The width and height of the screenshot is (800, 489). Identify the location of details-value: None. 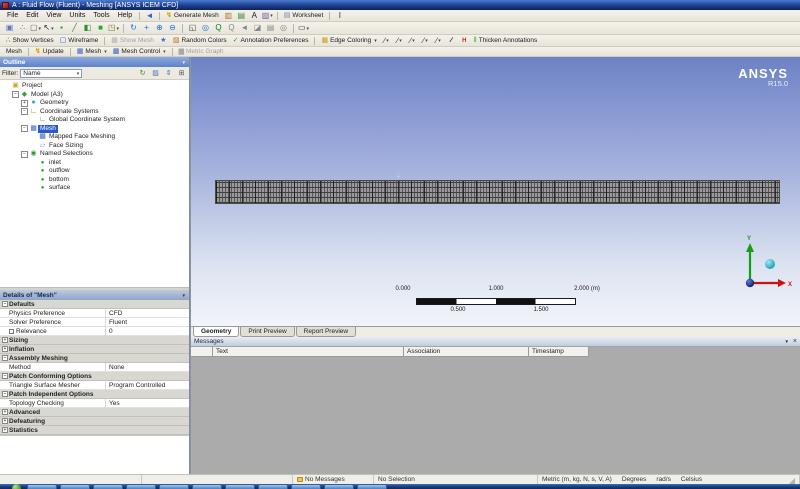
(147, 367).